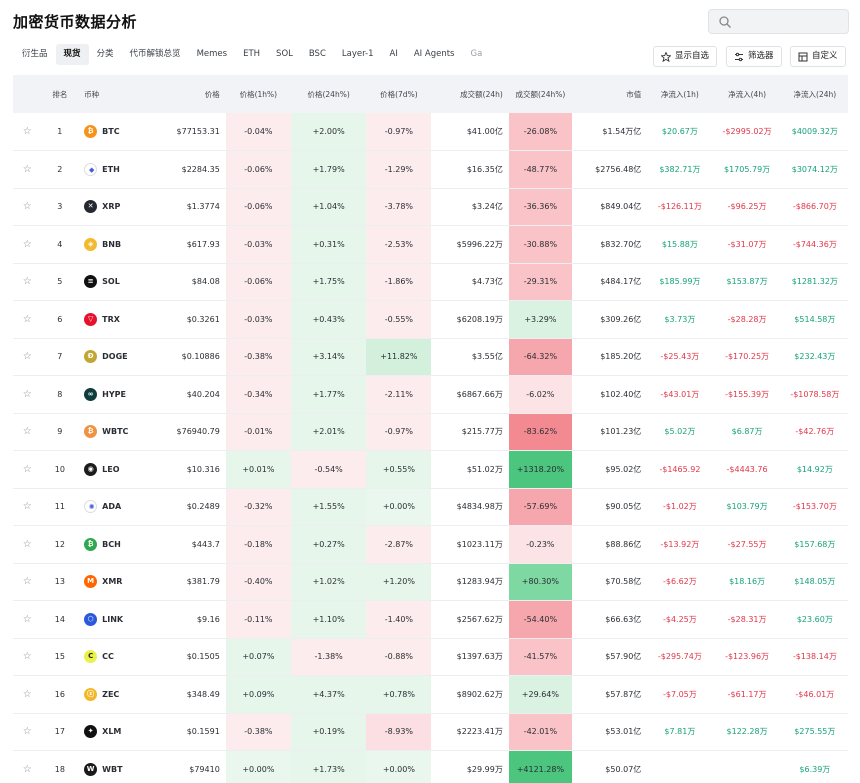 This screenshot has height=783, width=860. Describe the element at coordinates (35, 54) in the screenshot. I see `tab-item: 衍生品` at that location.